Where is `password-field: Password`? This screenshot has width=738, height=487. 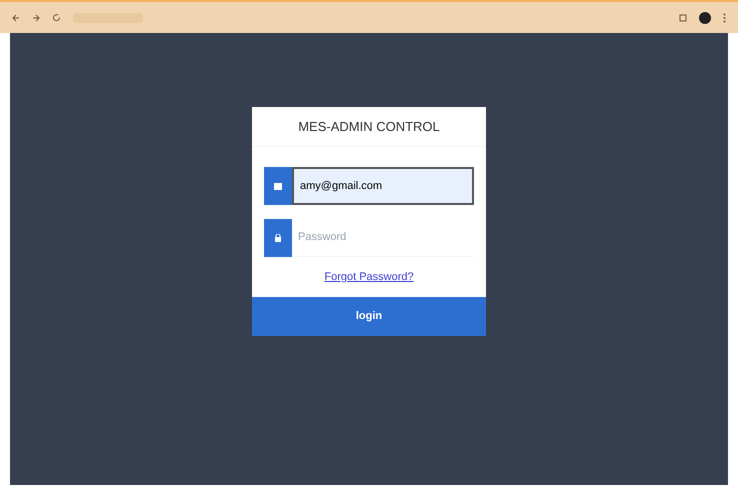 password-field: Password is located at coordinates (383, 238).